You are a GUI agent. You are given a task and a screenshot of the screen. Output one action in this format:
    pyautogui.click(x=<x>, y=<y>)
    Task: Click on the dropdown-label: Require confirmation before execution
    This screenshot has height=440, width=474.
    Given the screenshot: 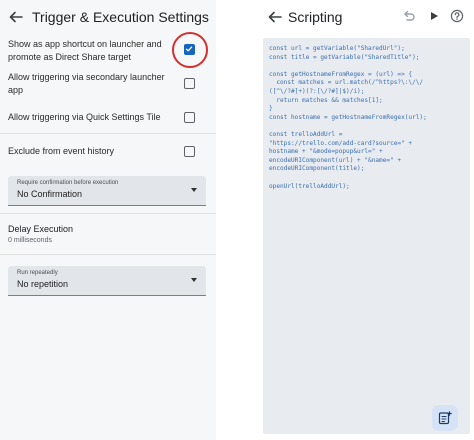 What is the action you would take?
    pyautogui.click(x=68, y=183)
    